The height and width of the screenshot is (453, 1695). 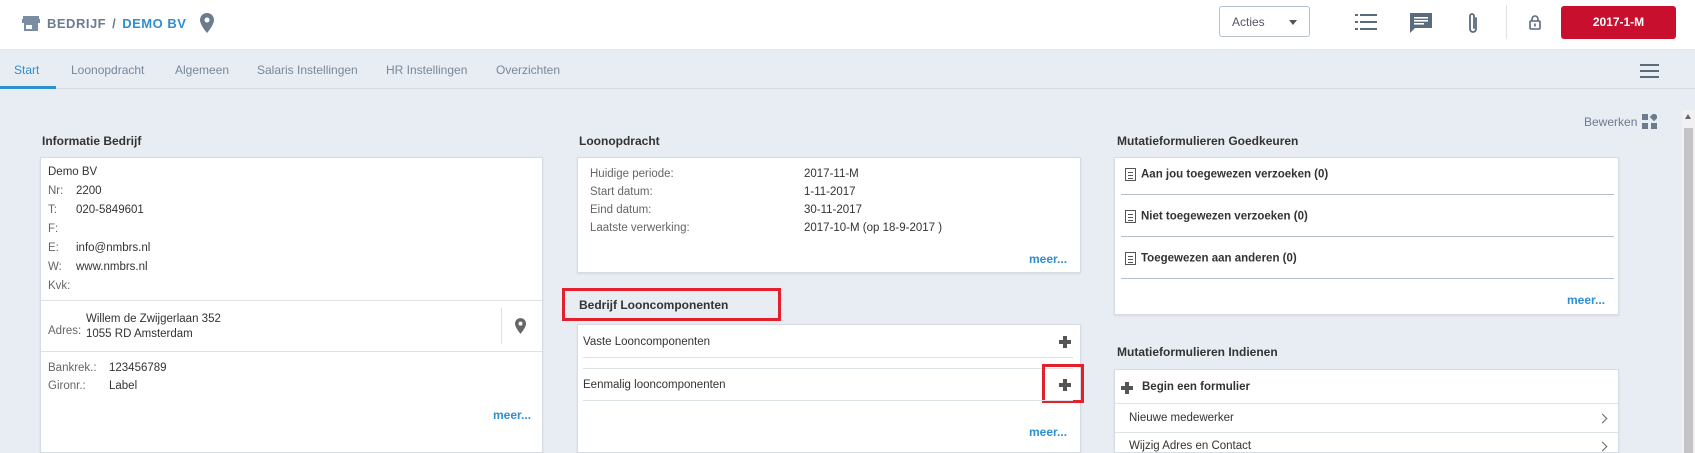 What do you see at coordinates (1618, 22) in the screenshot?
I see `period-button: 2017-1-M` at bounding box center [1618, 22].